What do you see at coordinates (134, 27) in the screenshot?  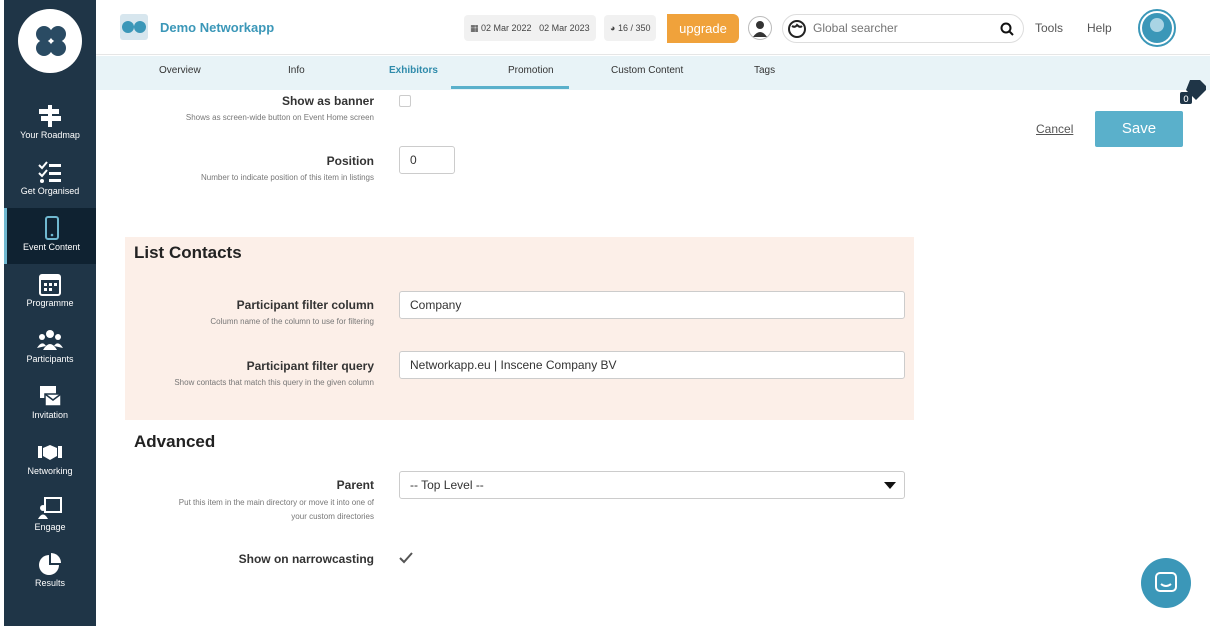 I see `brand-logo-icon` at bounding box center [134, 27].